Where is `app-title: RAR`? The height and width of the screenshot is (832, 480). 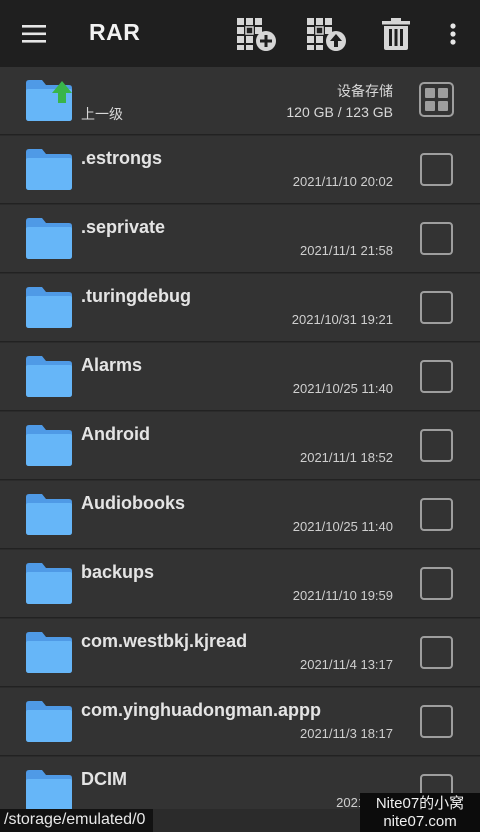
app-title: RAR is located at coordinates (115, 32).